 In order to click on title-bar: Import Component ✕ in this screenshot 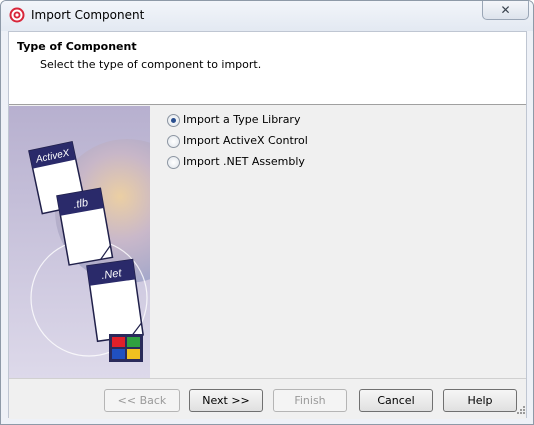, I will do `click(267, 16)`.